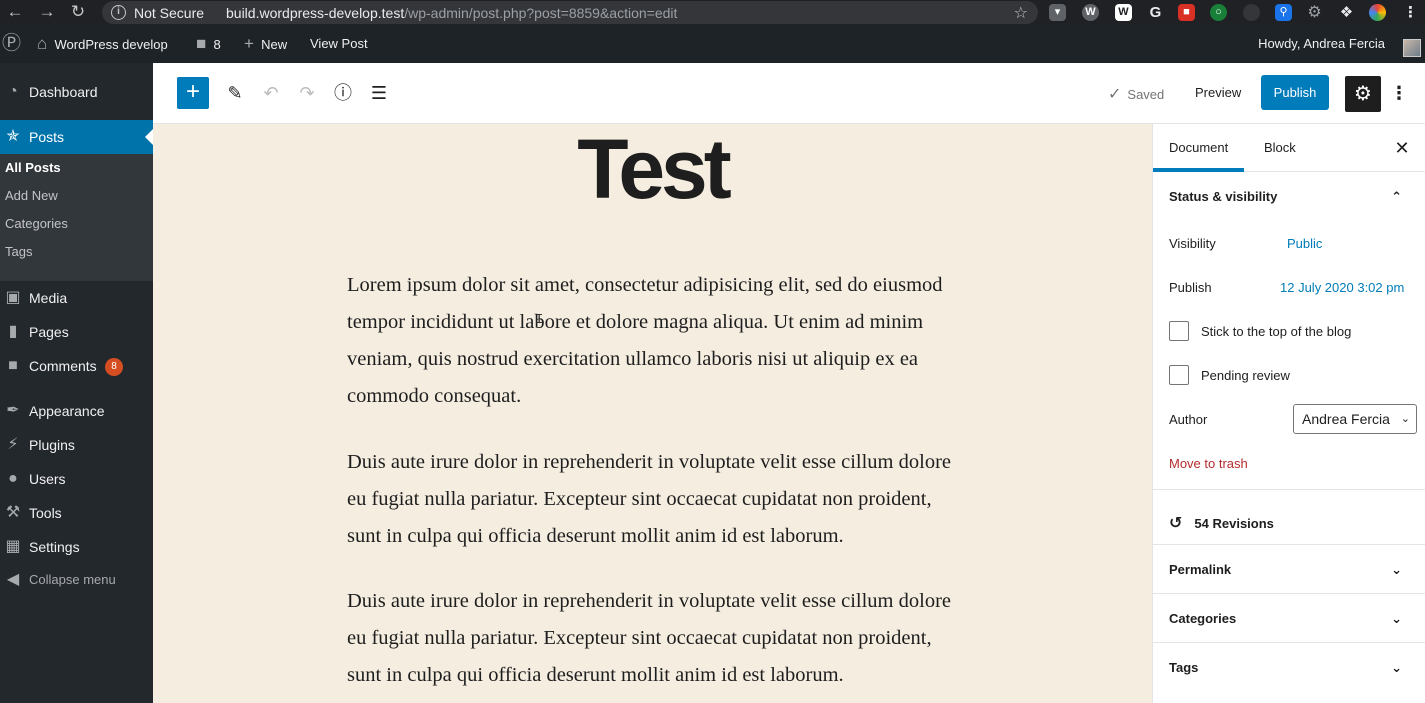 The width and height of the screenshot is (1425, 703). Describe the element at coordinates (13, 136) in the screenshot. I see `pushpin-icon: ✯` at that location.